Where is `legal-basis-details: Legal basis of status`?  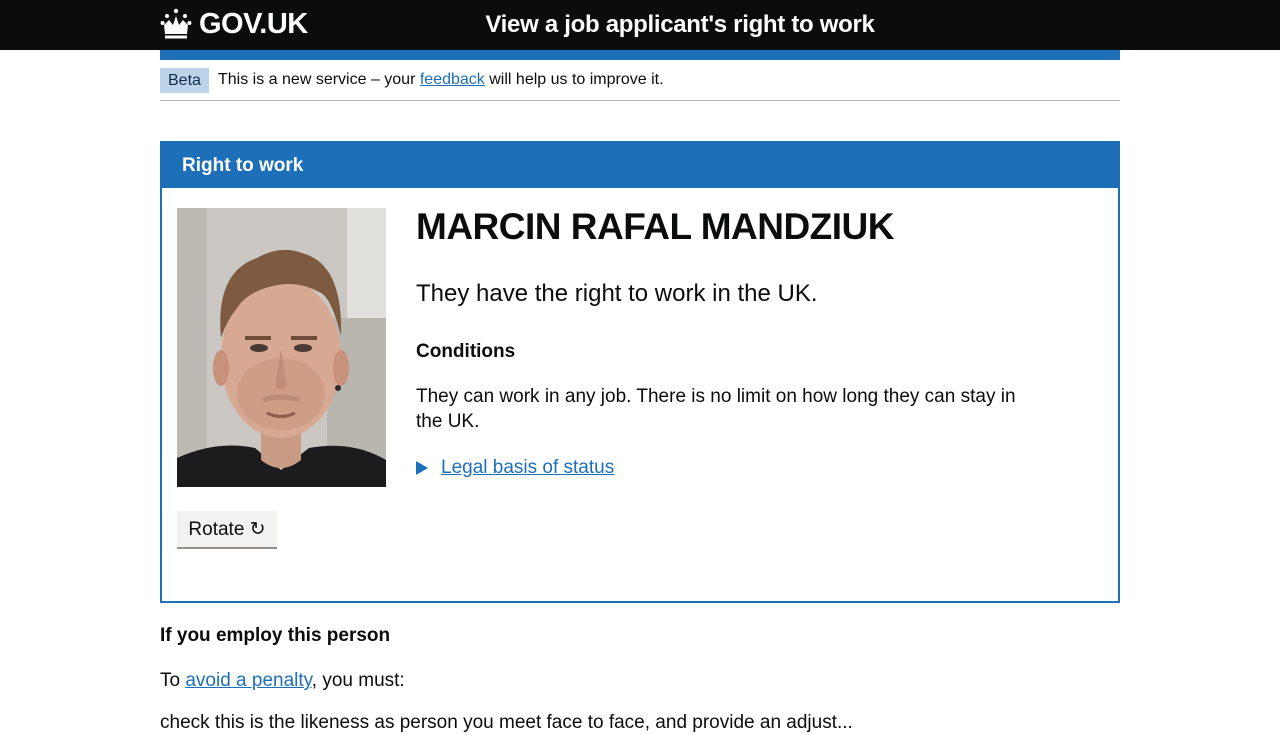 legal-basis-details: Legal basis of status is located at coordinates (515, 467).